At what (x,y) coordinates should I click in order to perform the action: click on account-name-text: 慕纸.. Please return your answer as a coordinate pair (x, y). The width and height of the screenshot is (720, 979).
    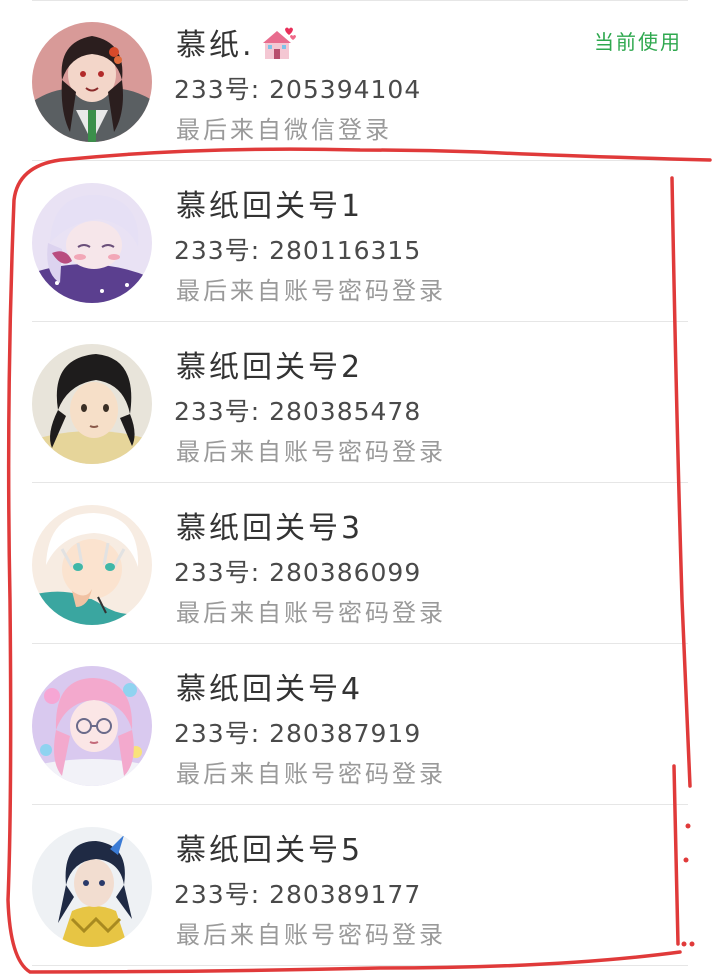
    Looking at the image, I should click on (215, 45).